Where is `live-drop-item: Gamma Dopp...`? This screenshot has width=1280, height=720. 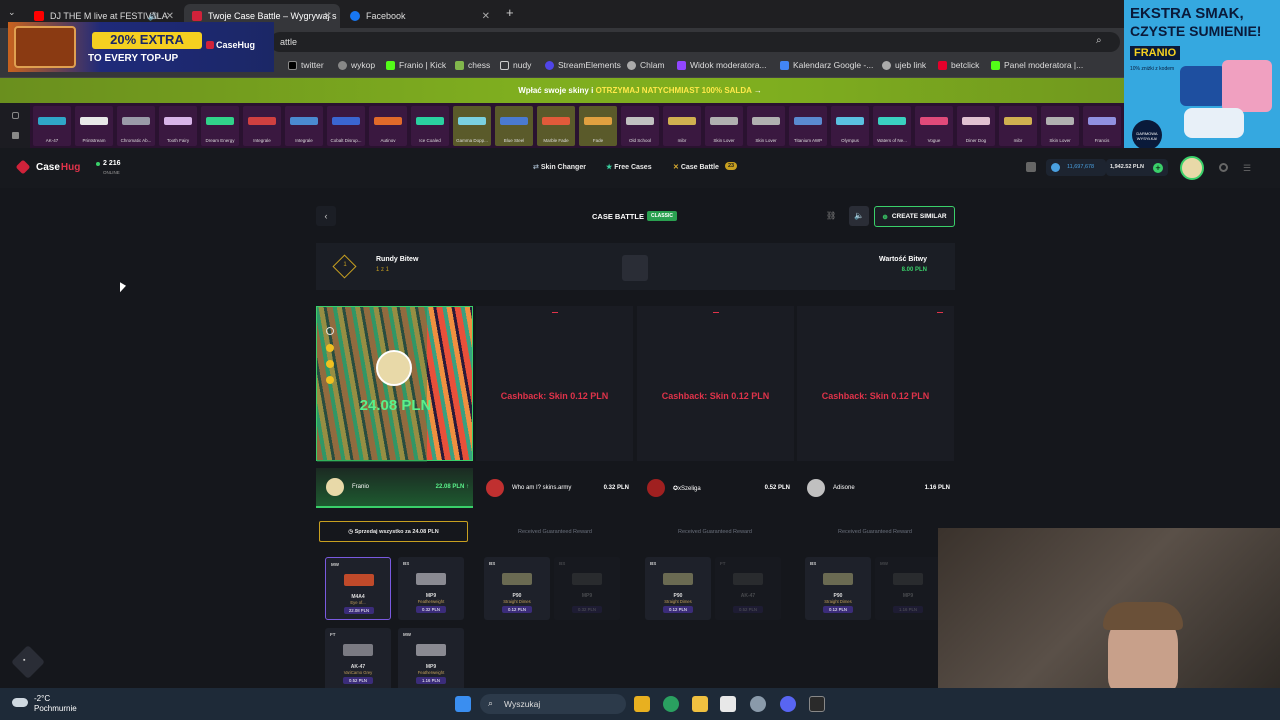
live-drop-item: Gamma Dopp... is located at coordinates (472, 126).